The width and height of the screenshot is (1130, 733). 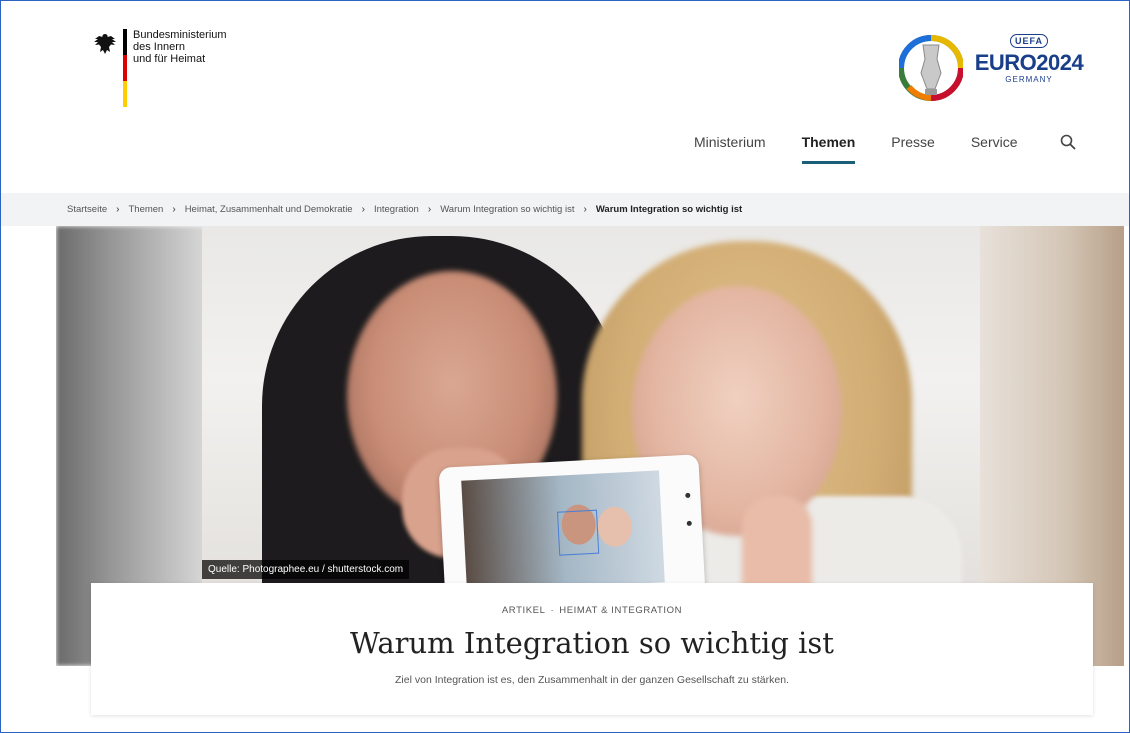 I want to click on article-kicker: ARTIKEL · HEIMAT & INTEGRATION, so click(x=592, y=610).